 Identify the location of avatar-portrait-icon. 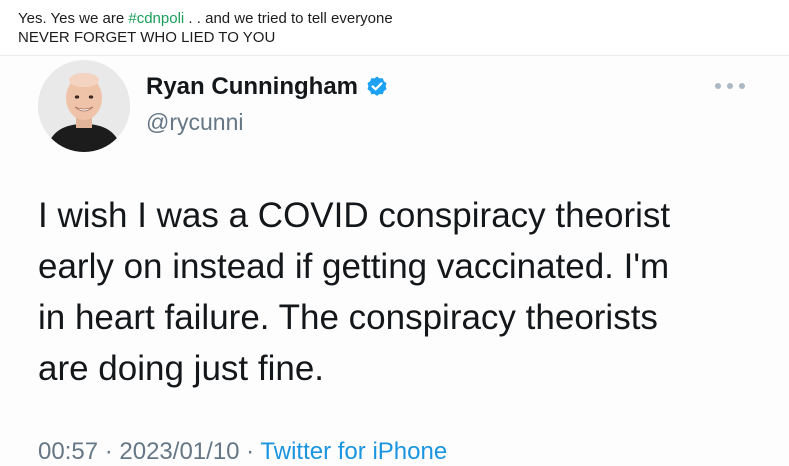
(84, 106).